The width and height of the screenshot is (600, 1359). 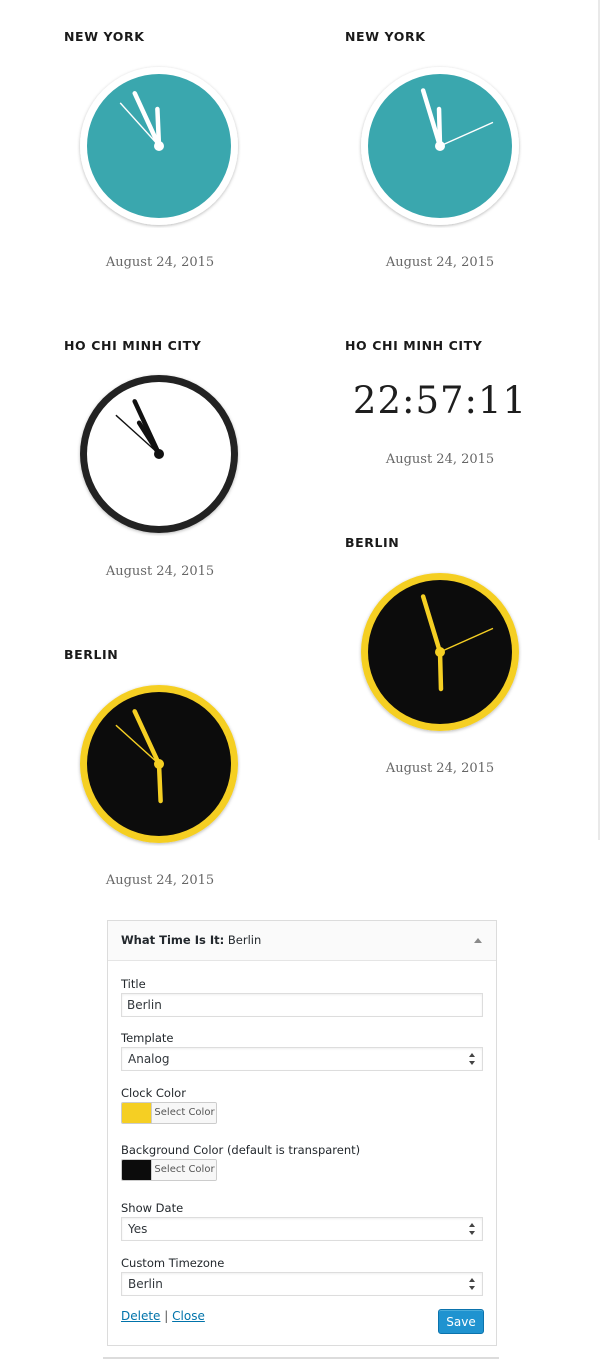 What do you see at coordinates (133, 984) in the screenshot?
I see `title-label: Title` at bounding box center [133, 984].